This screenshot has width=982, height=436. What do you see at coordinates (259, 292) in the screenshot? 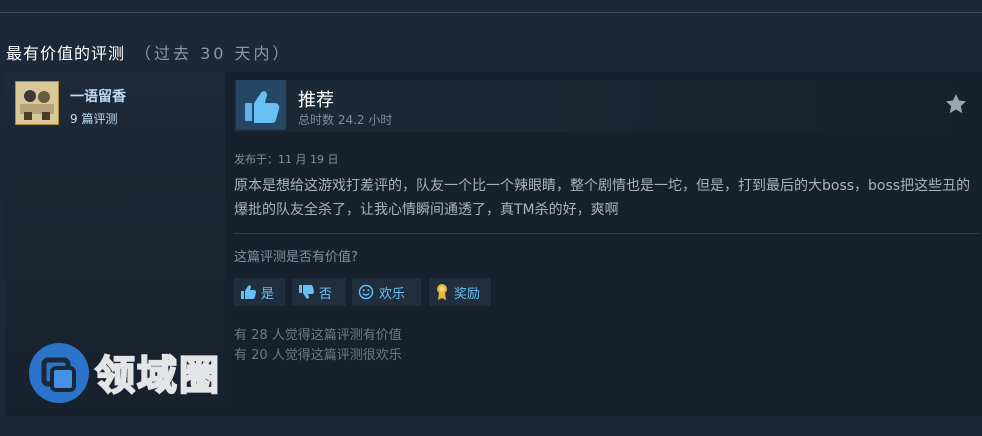
I see `vote-yes-button: 是` at bounding box center [259, 292].